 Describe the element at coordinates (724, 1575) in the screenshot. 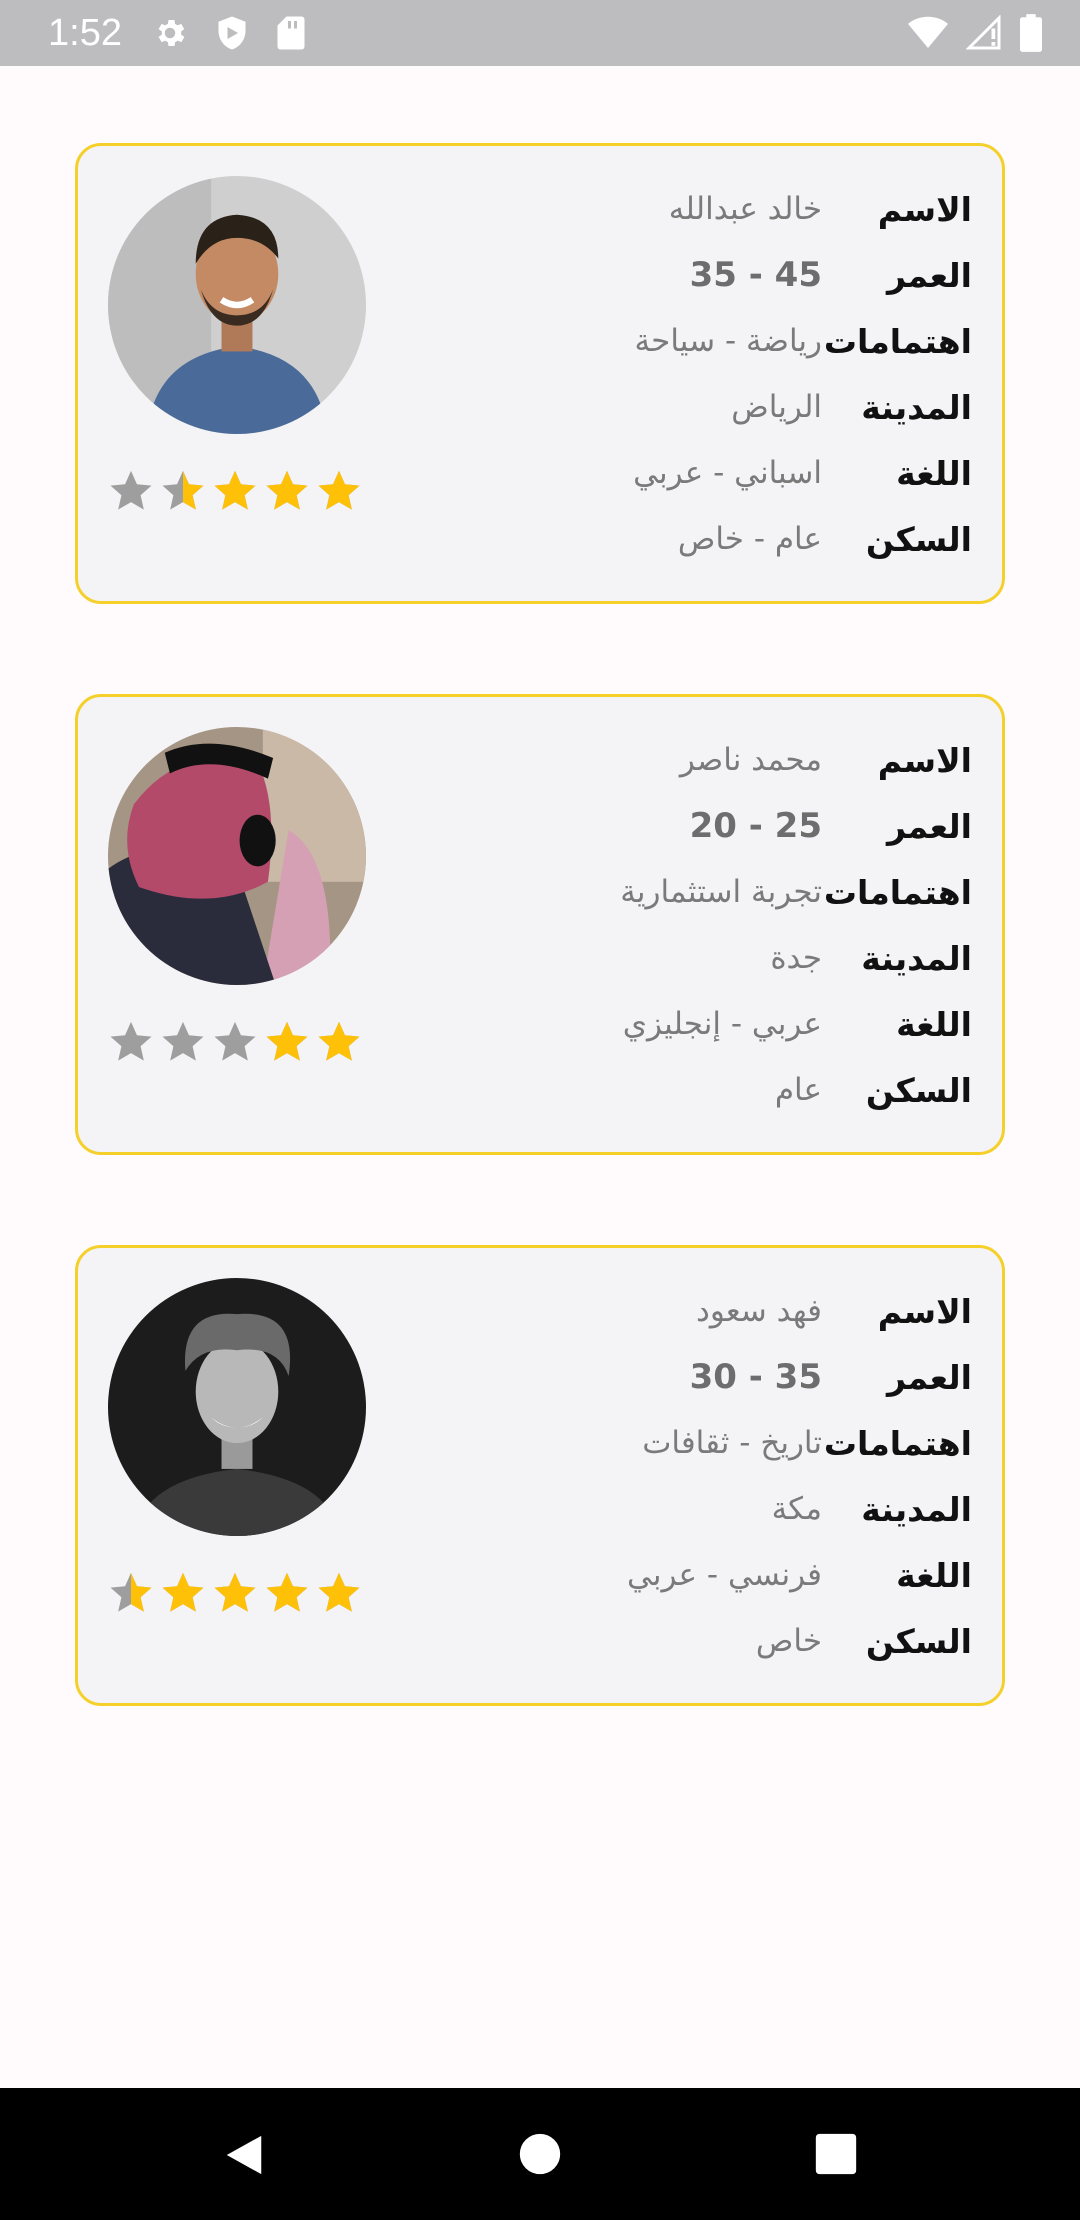

I see `language-value: فرنسي - عربي` at that location.